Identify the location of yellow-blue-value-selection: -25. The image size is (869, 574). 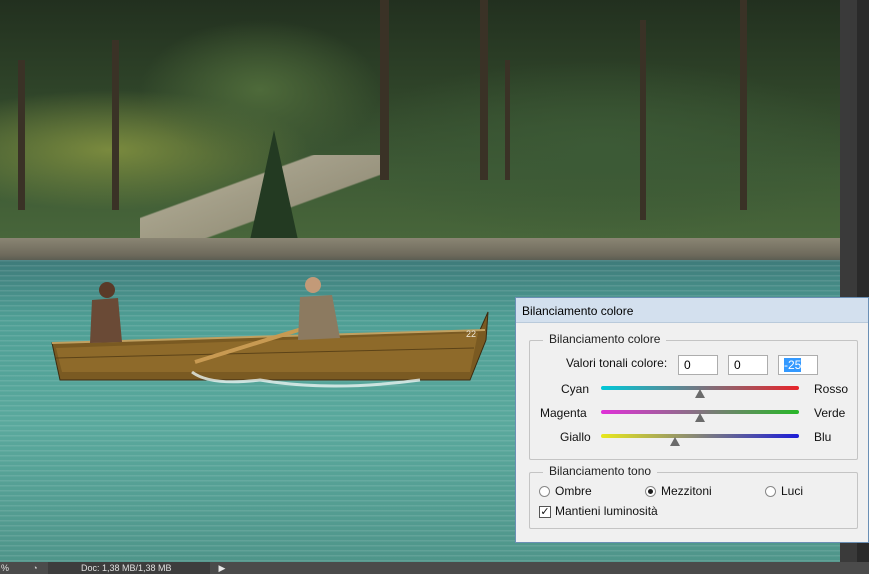
(793, 365).